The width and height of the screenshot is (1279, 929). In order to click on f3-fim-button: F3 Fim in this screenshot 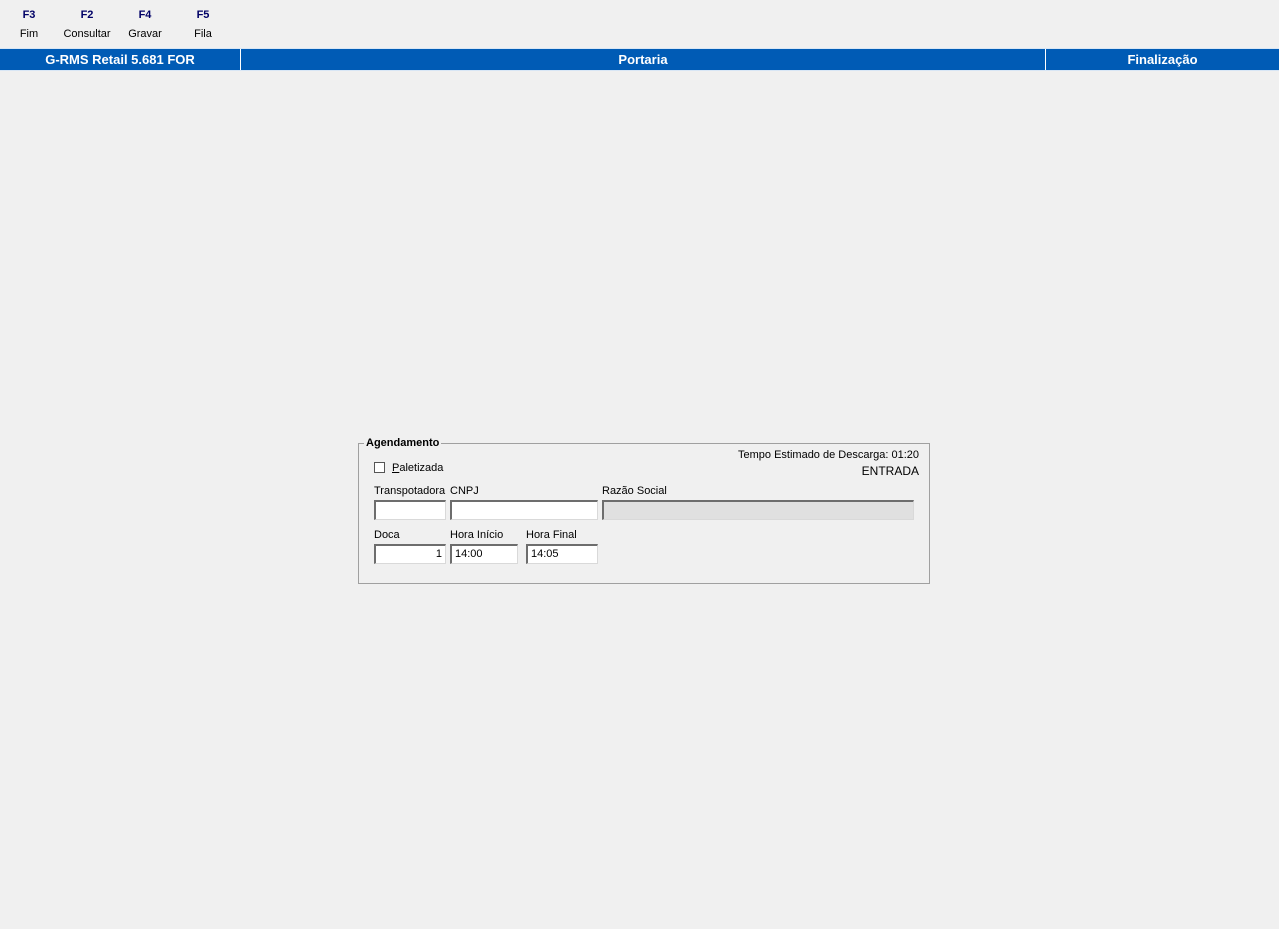, I will do `click(29, 24)`.